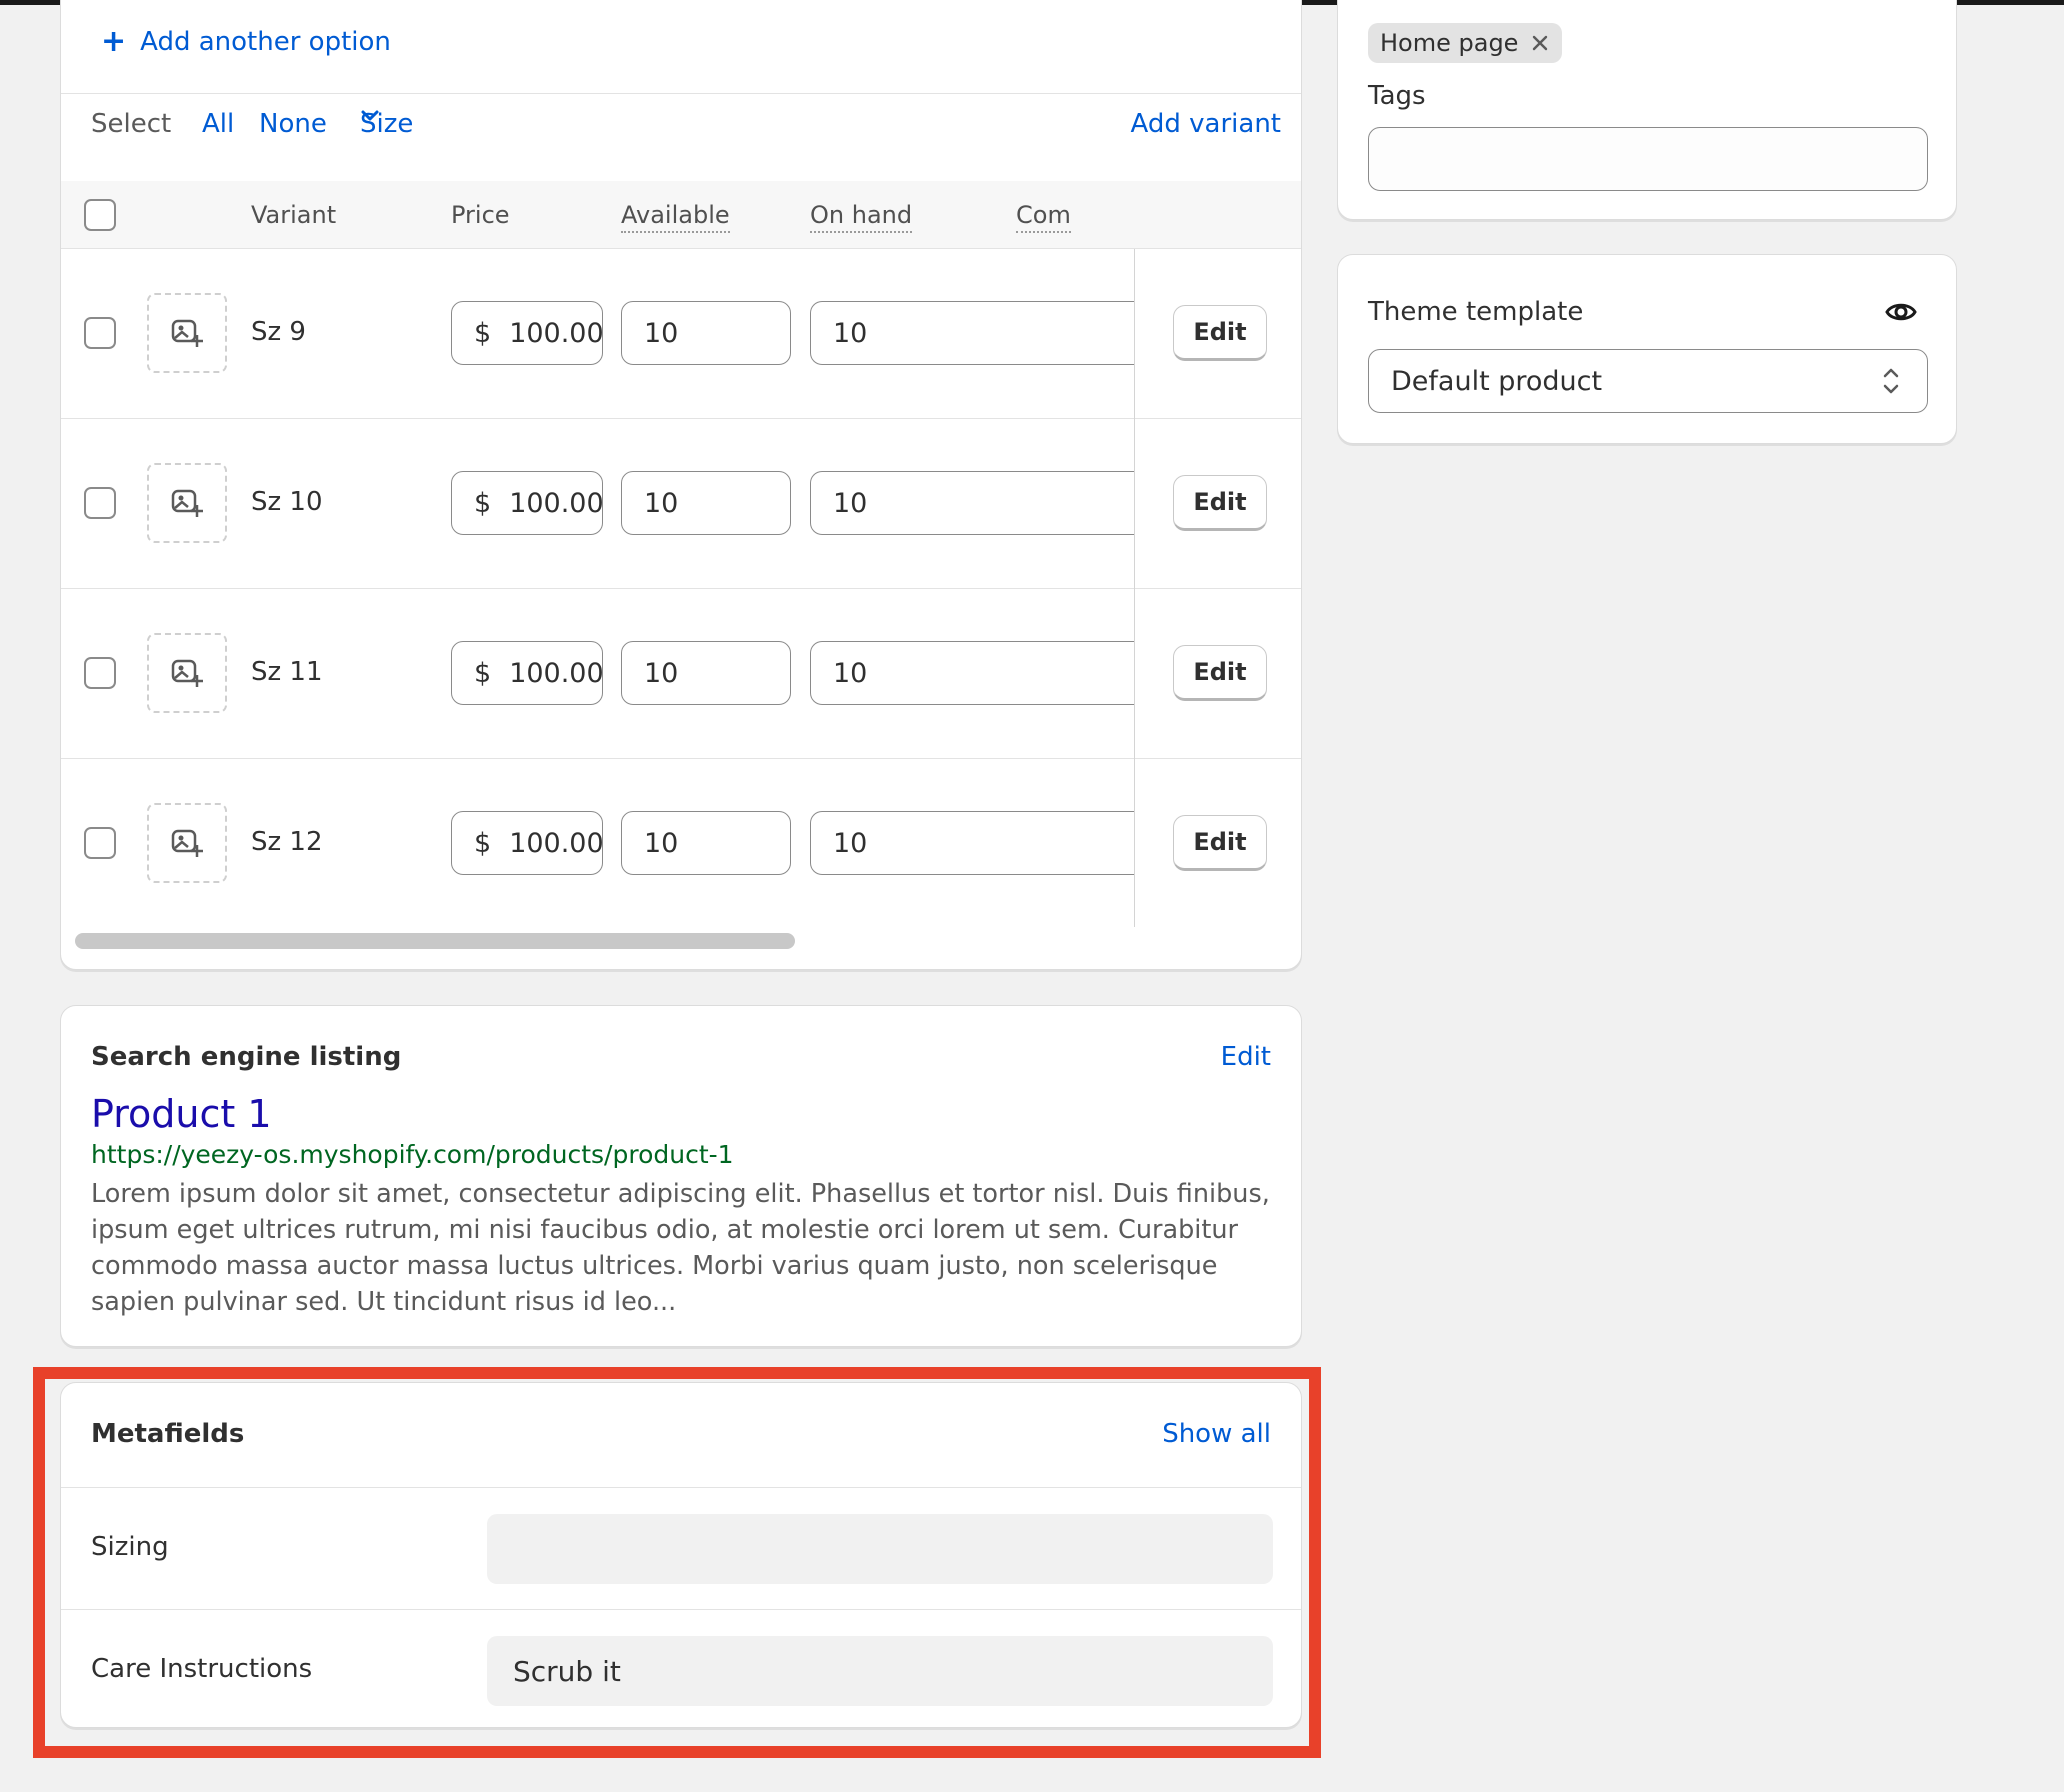  Describe the element at coordinates (181, 1114) in the screenshot. I see `seo-preview-title: Product 1` at that location.